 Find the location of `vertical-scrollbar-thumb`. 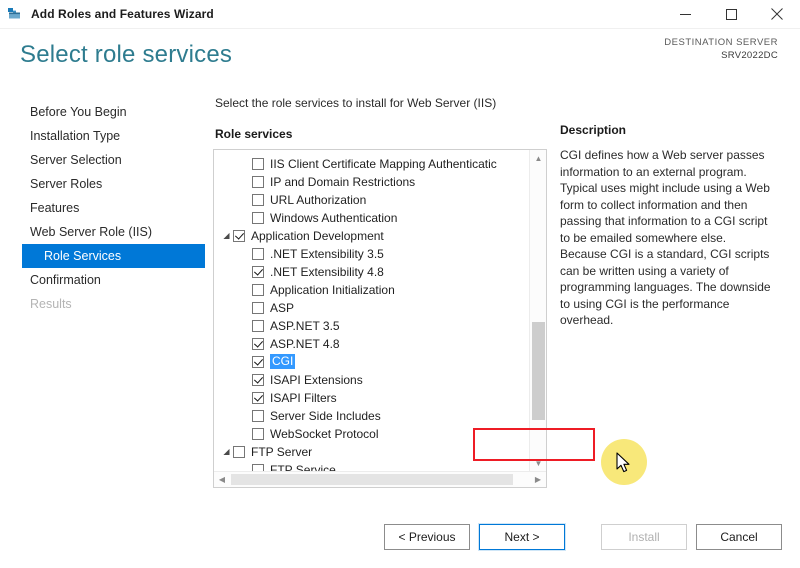

vertical-scrollbar-thumb is located at coordinates (538, 371).